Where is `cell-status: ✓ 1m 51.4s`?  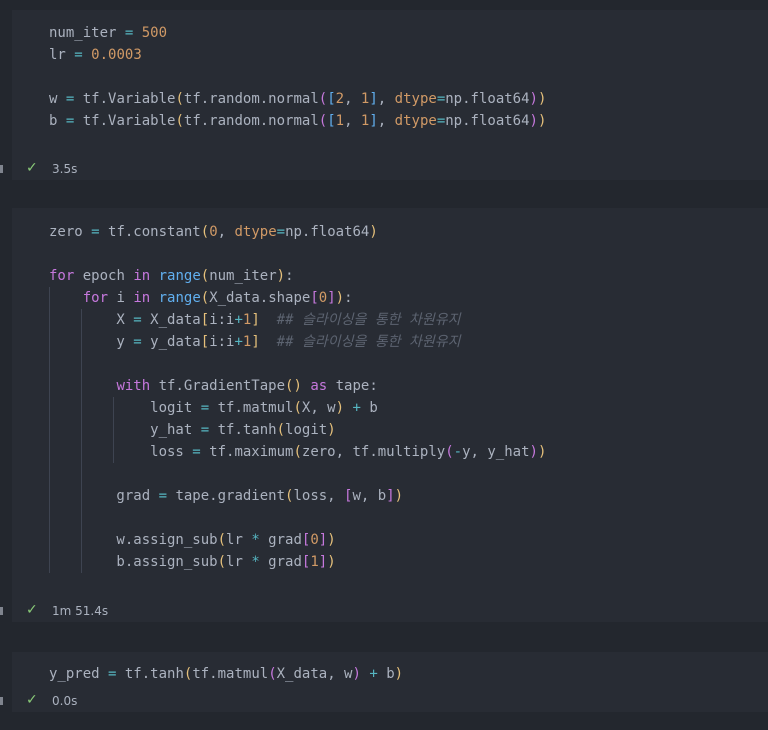 cell-status: ✓ 1m 51.4s is located at coordinates (390, 611).